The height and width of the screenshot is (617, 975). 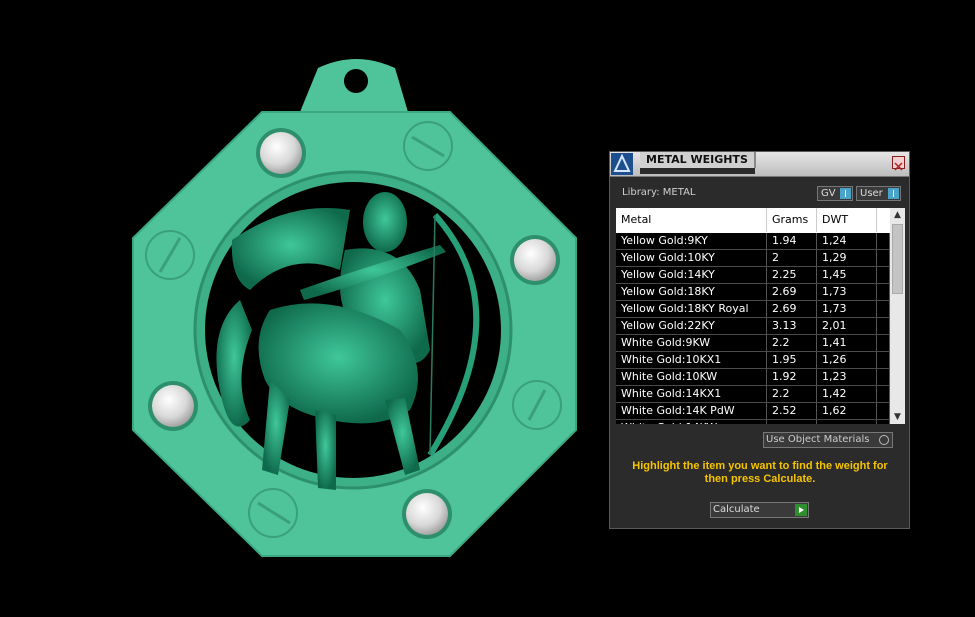 What do you see at coordinates (792, 258) in the screenshot?
I see `cell-grams: 2` at bounding box center [792, 258].